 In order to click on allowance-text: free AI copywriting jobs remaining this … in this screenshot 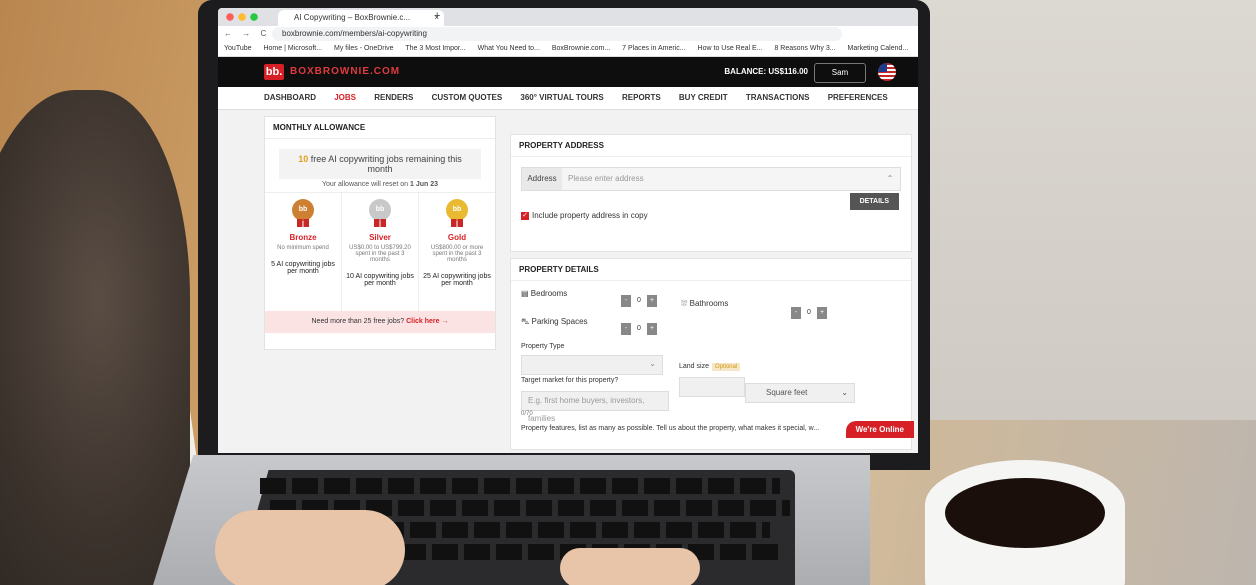, I will do `click(385, 164)`.